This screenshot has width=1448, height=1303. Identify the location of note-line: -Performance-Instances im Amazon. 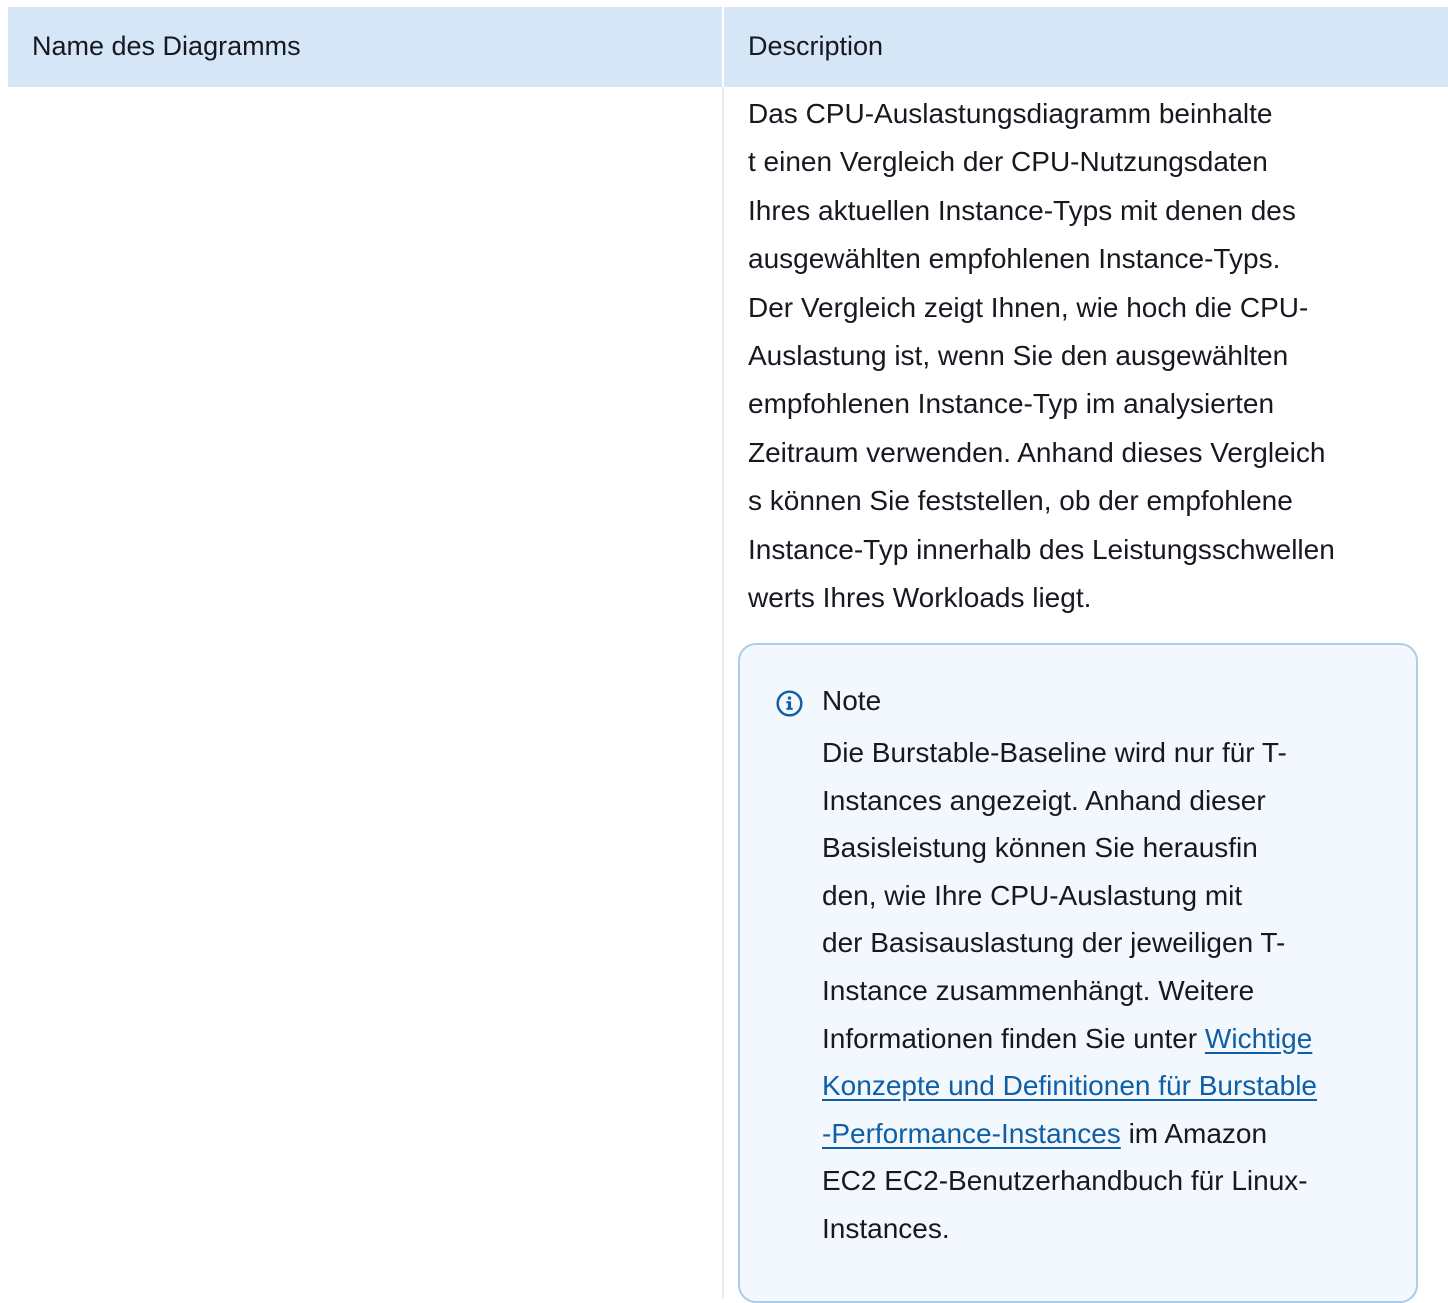
(1117, 1134).